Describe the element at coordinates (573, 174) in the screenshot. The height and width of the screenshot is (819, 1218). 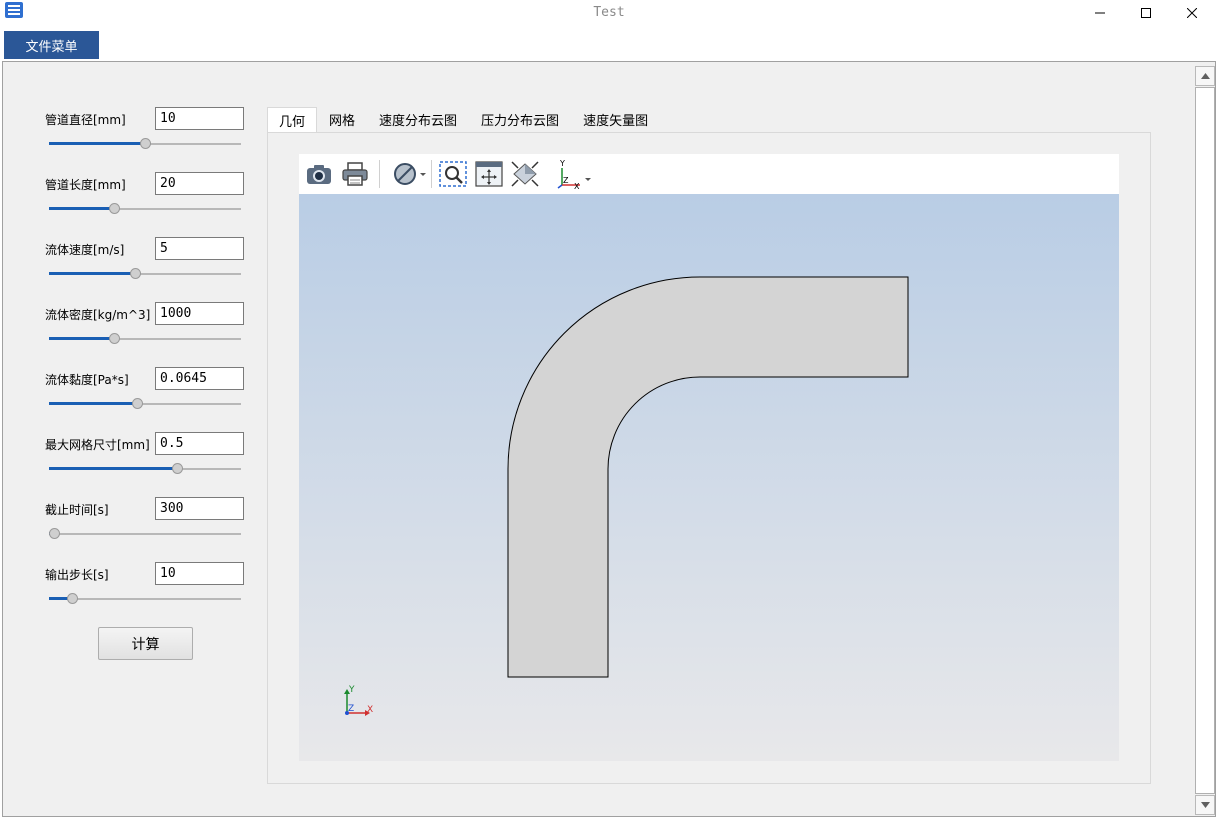
I see `axes-view-icon: Y Z X` at that location.